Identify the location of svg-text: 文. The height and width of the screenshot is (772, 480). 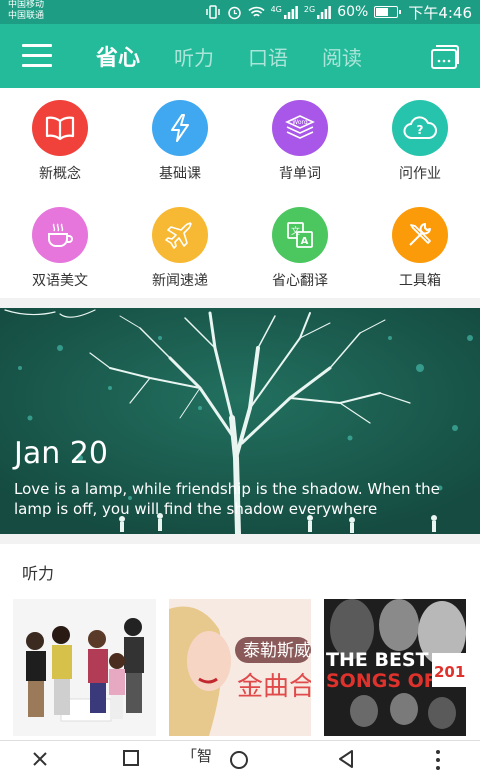
(295, 231).